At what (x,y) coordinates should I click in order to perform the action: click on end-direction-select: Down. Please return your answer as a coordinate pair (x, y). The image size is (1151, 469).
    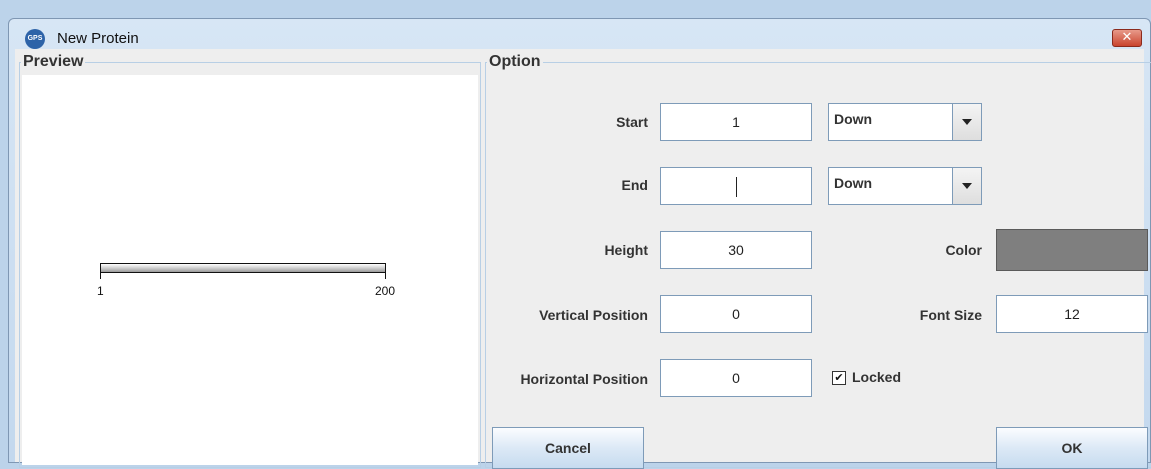
    Looking at the image, I should click on (905, 186).